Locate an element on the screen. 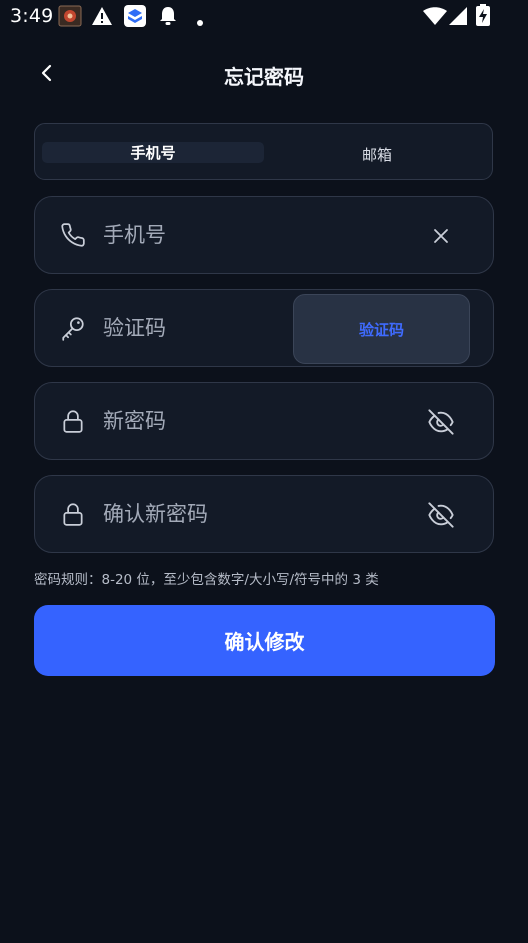  clear-icon is located at coordinates (441, 236).